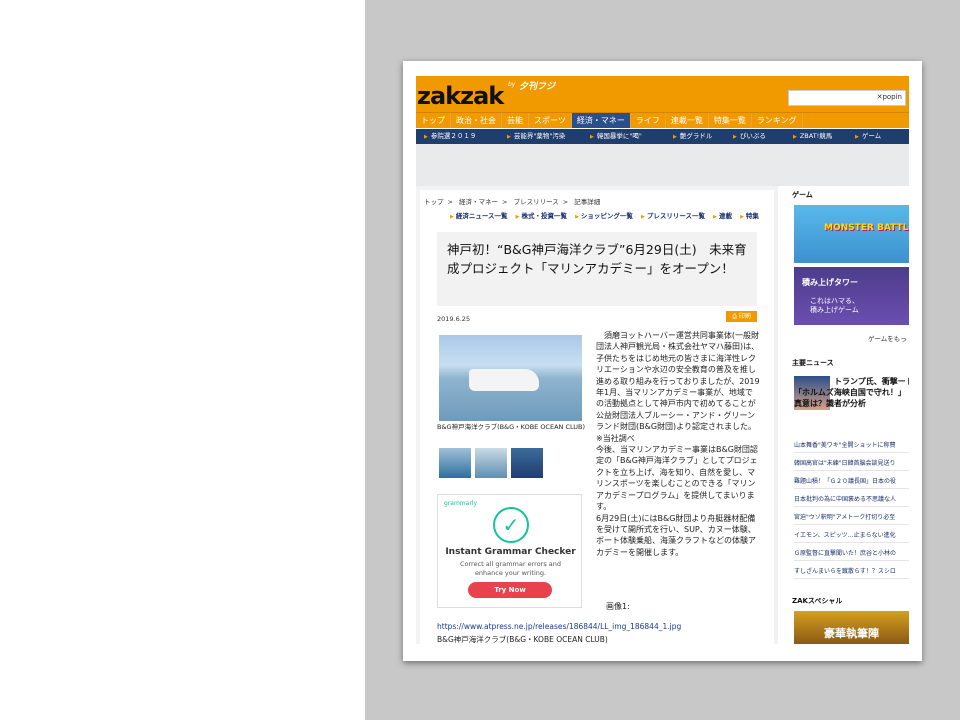 This screenshot has height=720, width=960. Describe the element at coordinates (851, 463) in the screenshot. I see `news-item: 韓国高官は"未練"日韓首脳会談見送り` at that location.